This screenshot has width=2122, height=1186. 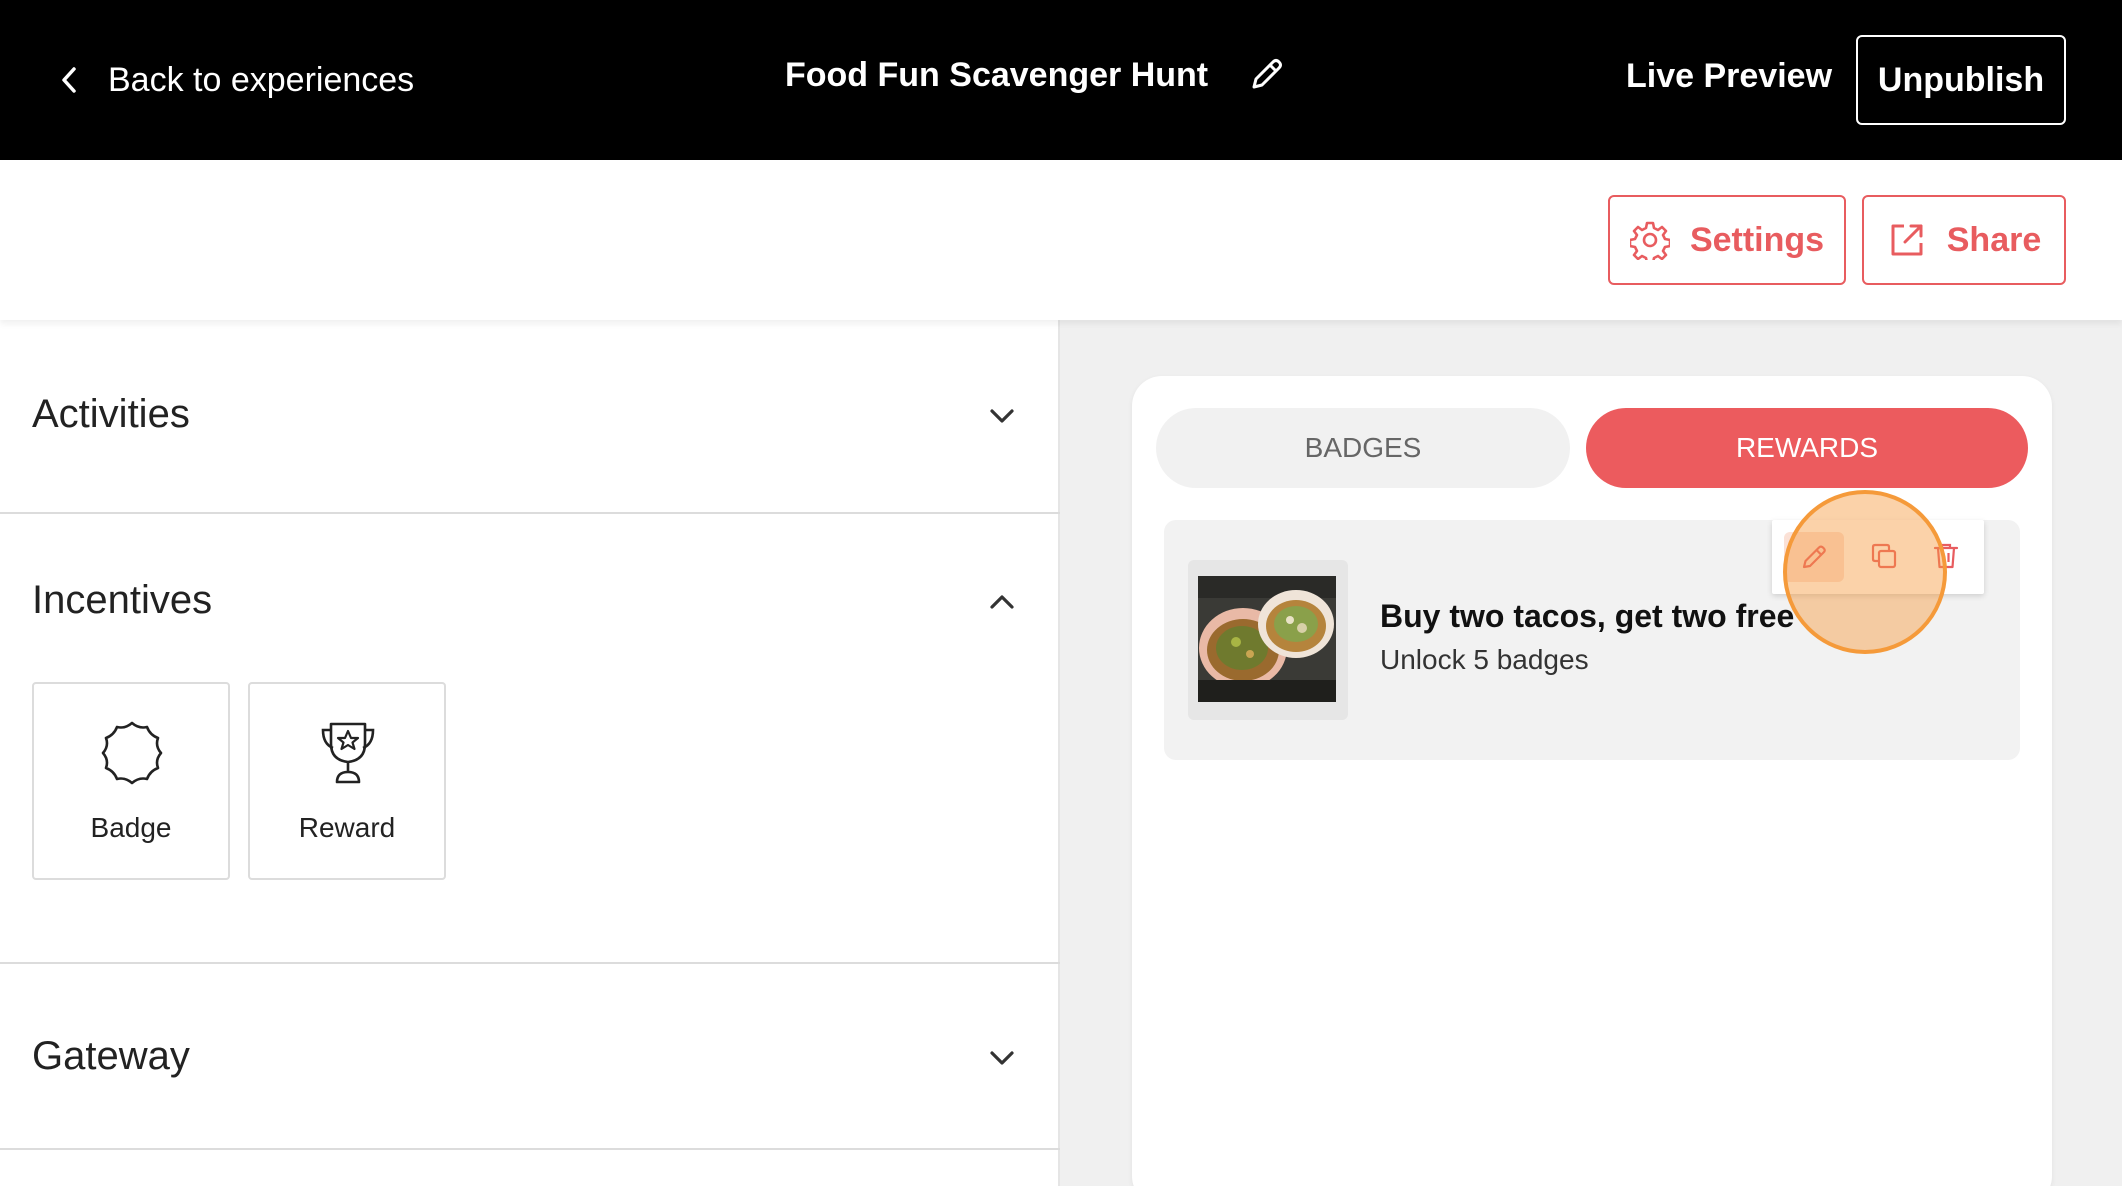 What do you see at coordinates (132, 753) in the screenshot?
I see `badge-icon` at bounding box center [132, 753].